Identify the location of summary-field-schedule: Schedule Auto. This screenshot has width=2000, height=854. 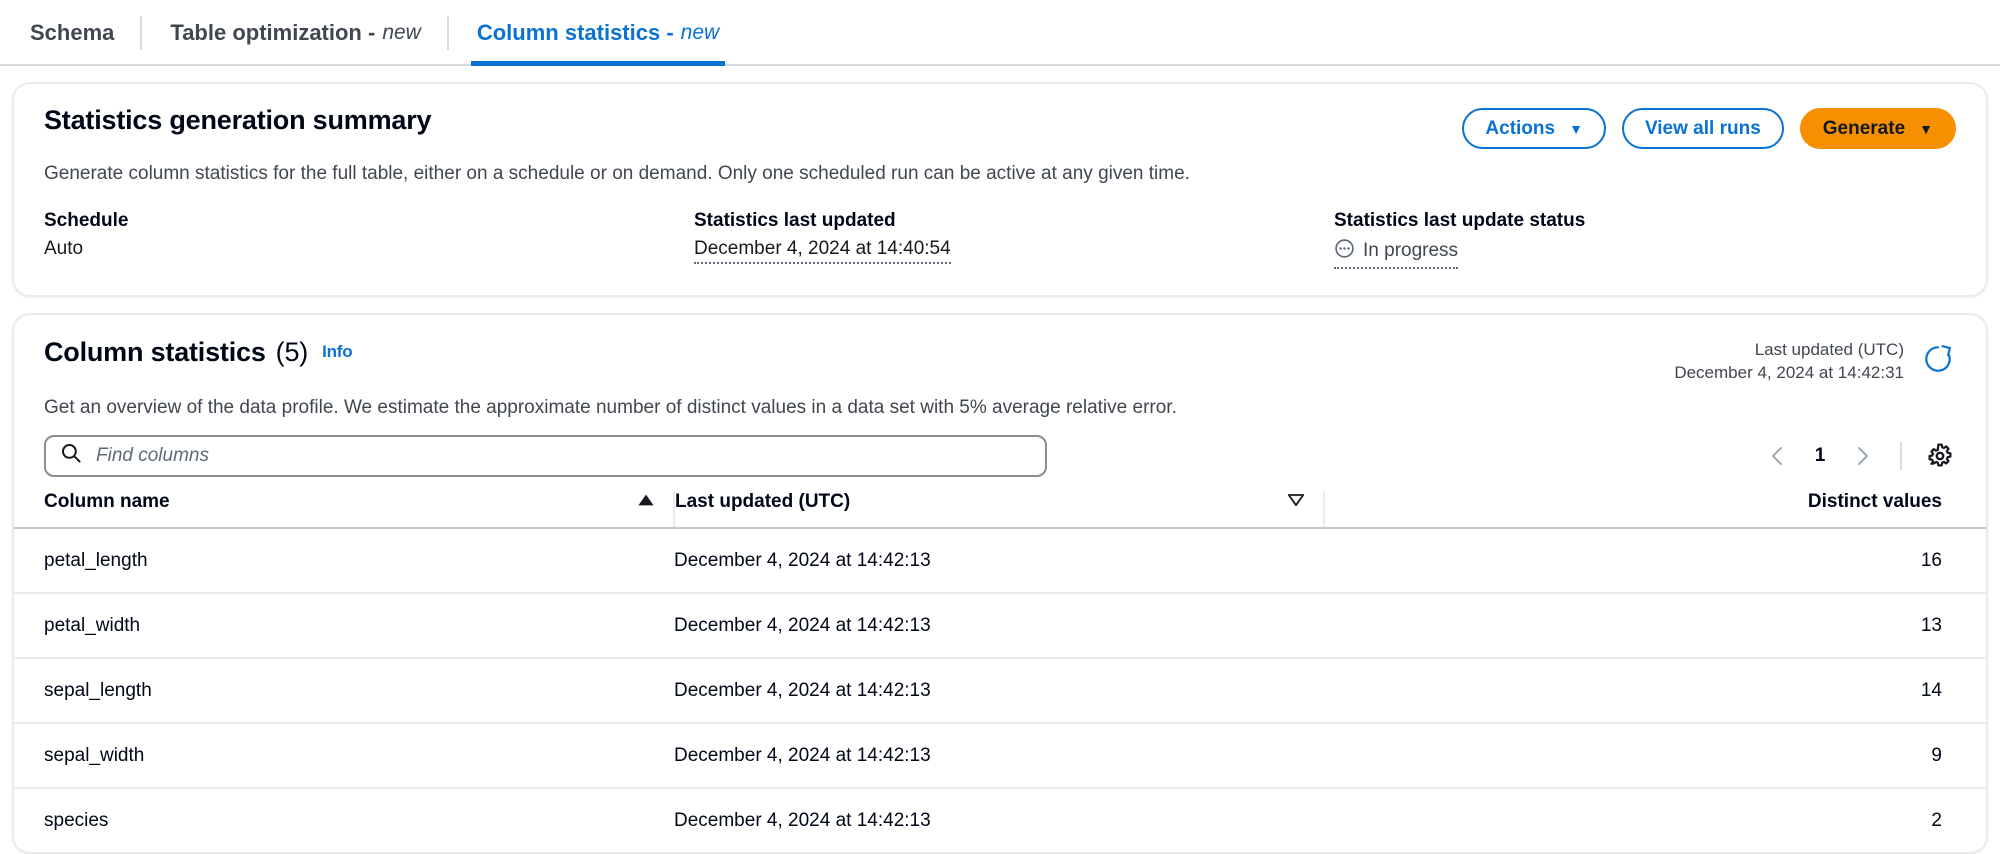
(369, 239).